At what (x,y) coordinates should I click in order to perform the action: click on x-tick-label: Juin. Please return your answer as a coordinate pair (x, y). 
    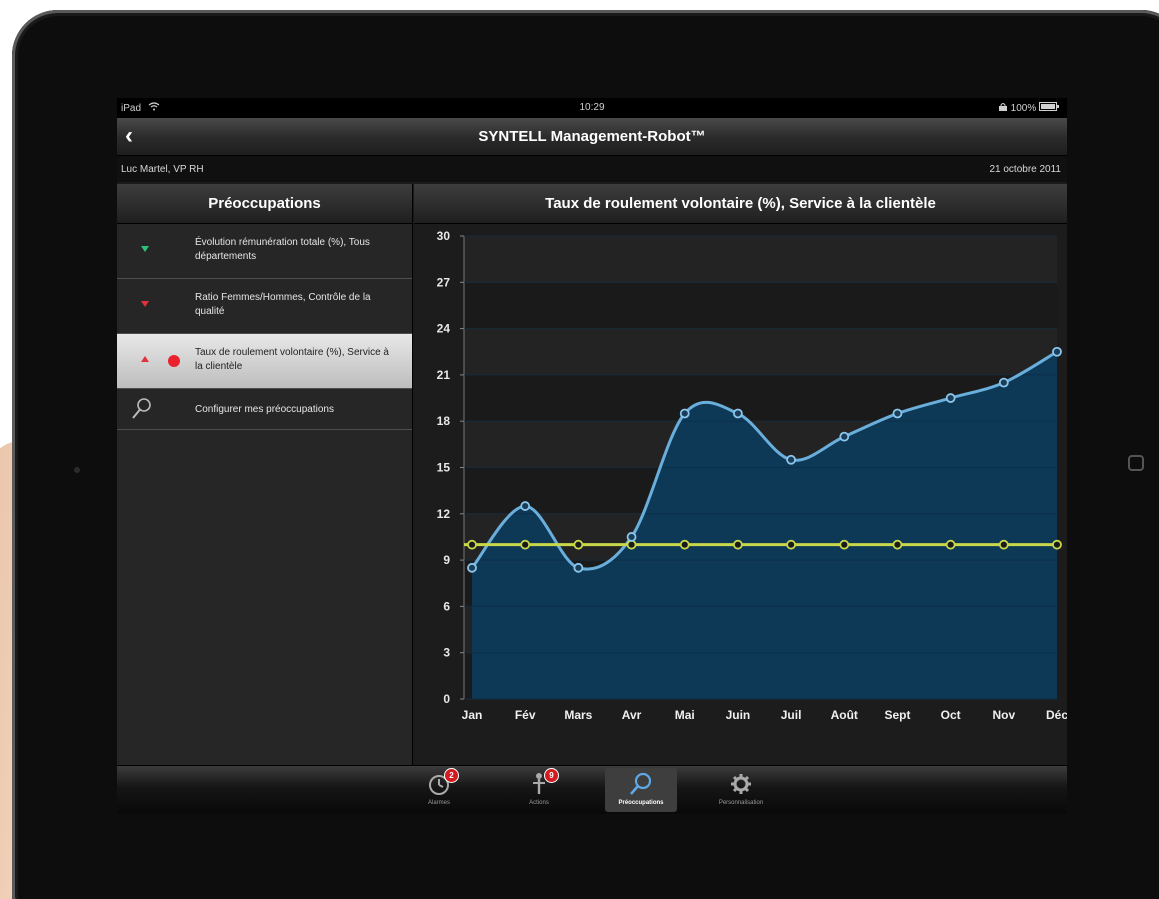
    Looking at the image, I should click on (738, 715).